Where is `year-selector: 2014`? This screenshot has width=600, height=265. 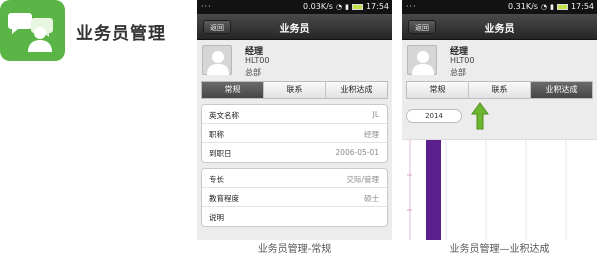 year-selector: 2014 is located at coordinates (434, 116).